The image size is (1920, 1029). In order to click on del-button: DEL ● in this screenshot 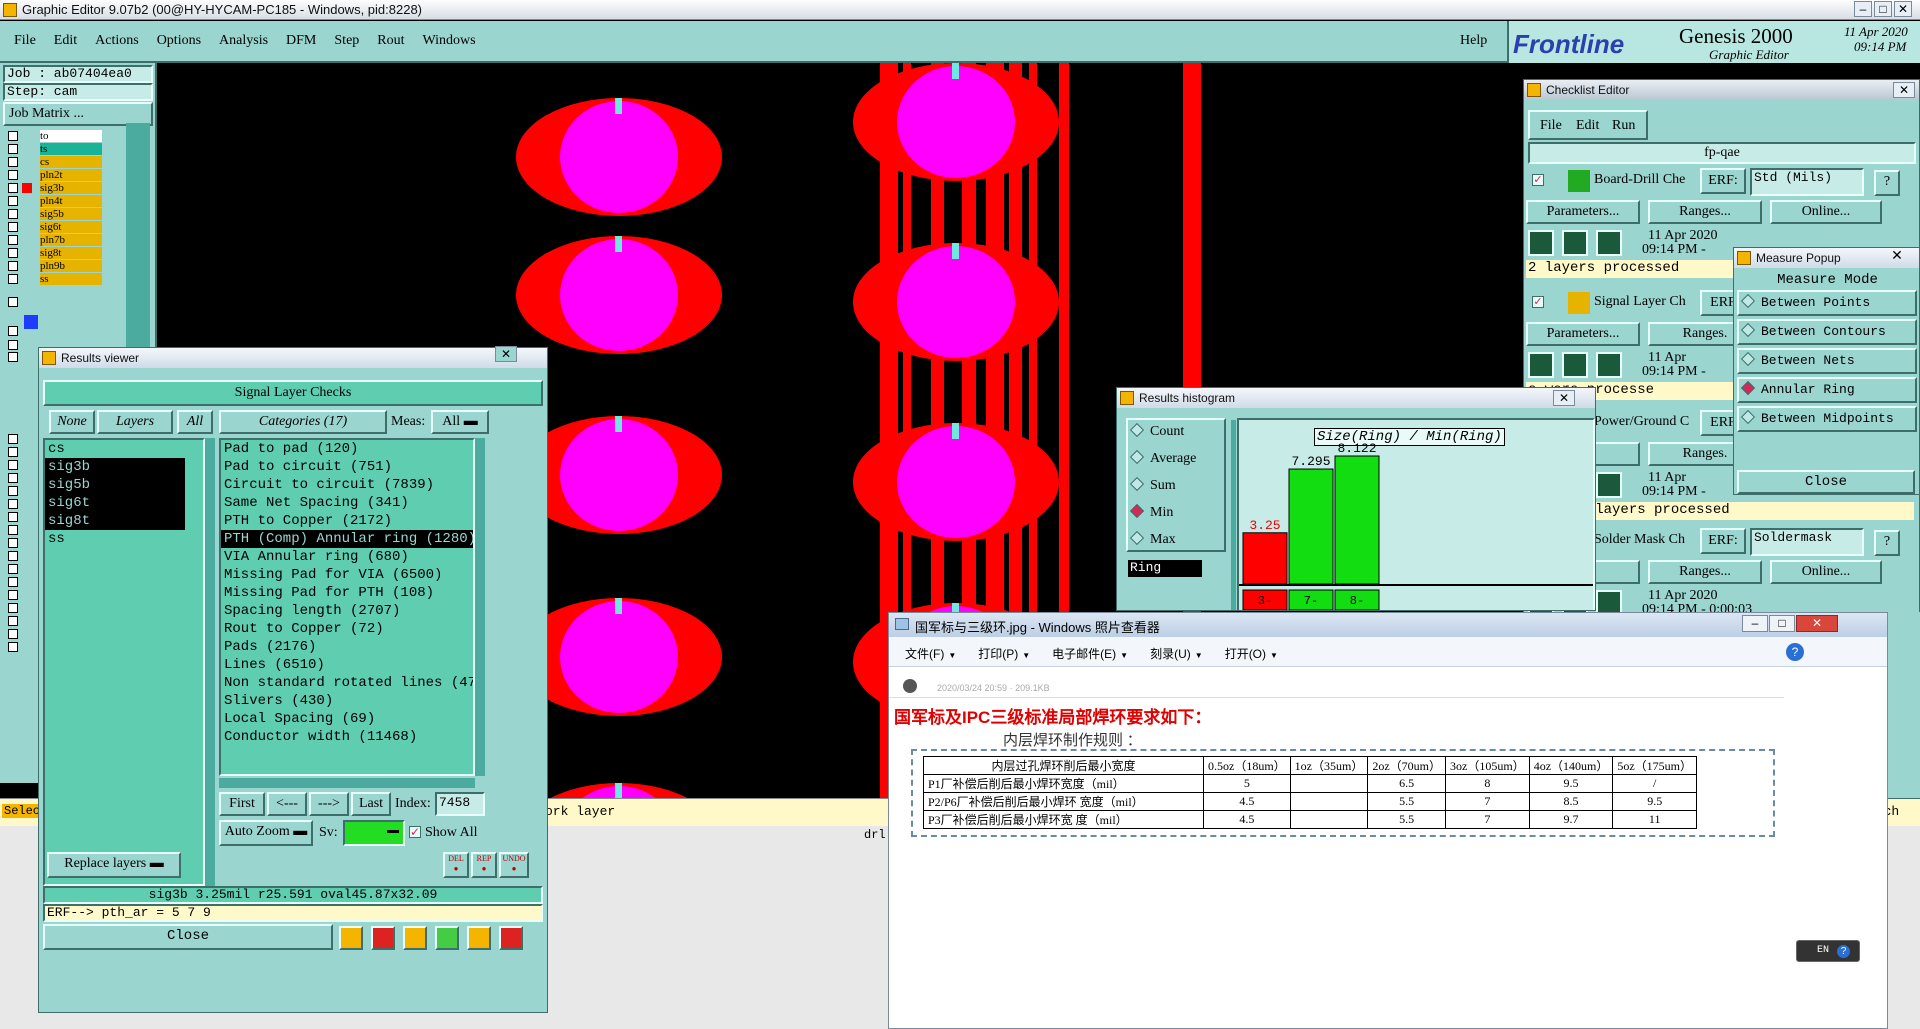, I will do `click(456, 865)`.